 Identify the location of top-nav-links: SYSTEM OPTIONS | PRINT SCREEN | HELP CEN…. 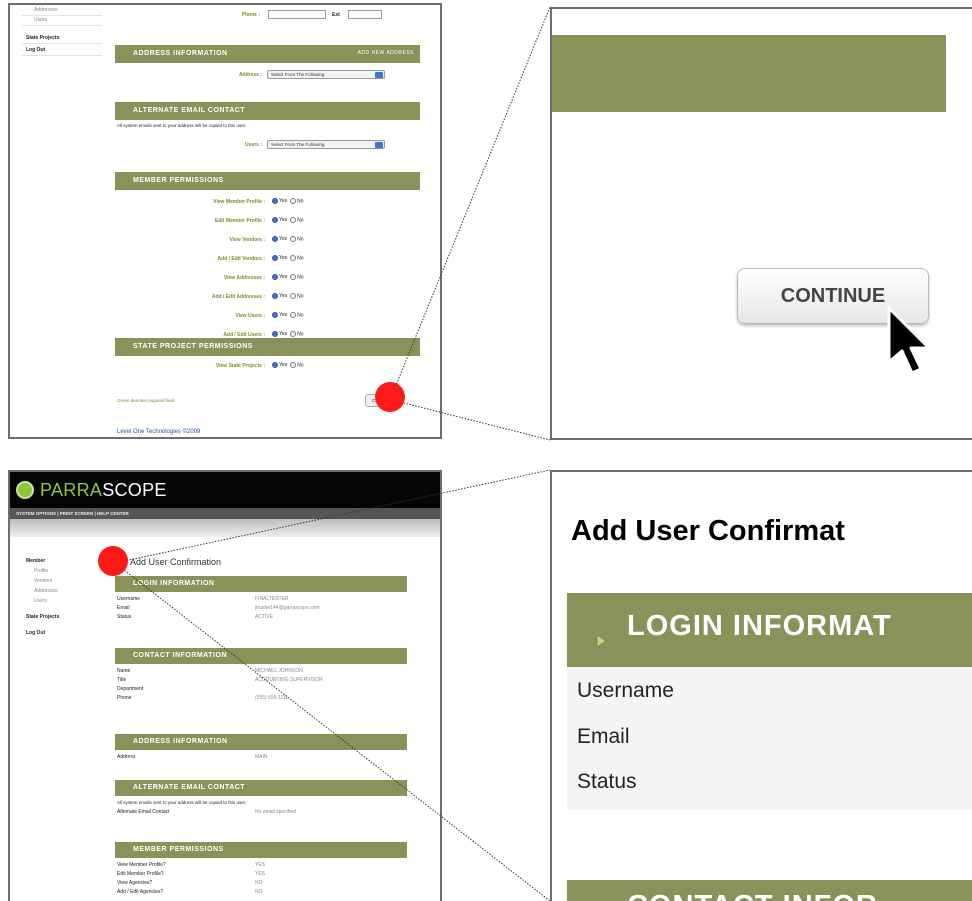
(72, 513).